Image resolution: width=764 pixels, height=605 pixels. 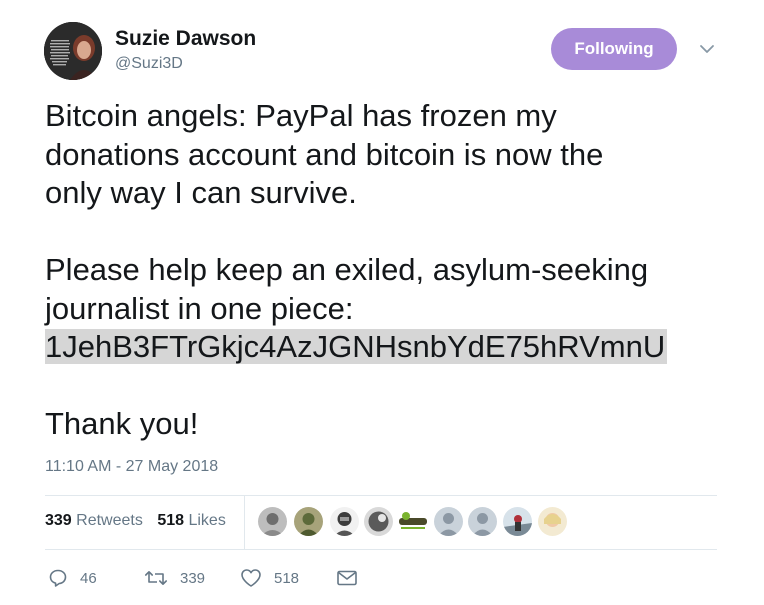 What do you see at coordinates (324, 154) in the screenshot?
I see `tweet-text-line: donations account and bitcoin is now the` at bounding box center [324, 154].